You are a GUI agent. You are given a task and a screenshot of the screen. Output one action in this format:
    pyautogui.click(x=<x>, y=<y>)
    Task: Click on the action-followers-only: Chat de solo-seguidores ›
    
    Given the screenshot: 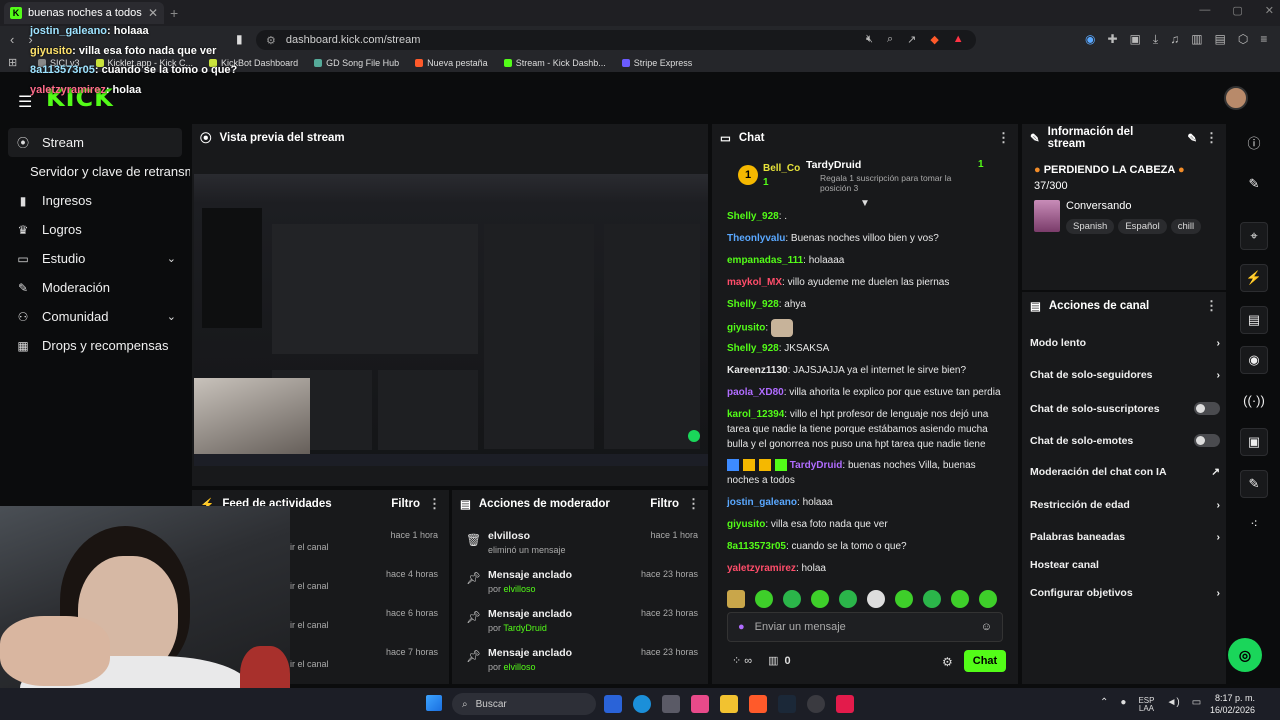 What is the action you would take?
    pyautogui.click(x=1125, y=375)
    